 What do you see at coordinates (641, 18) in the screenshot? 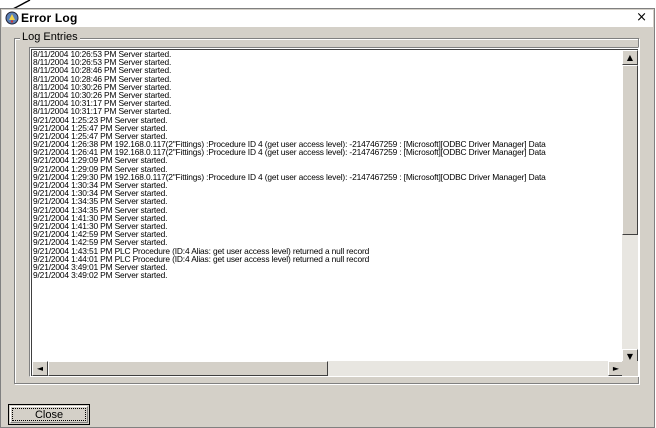
I see `close-icon: ×` at bounding box center [641, 18].